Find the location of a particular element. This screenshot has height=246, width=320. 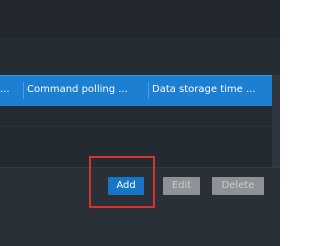

content-panel is located at coordinates (140, 56).